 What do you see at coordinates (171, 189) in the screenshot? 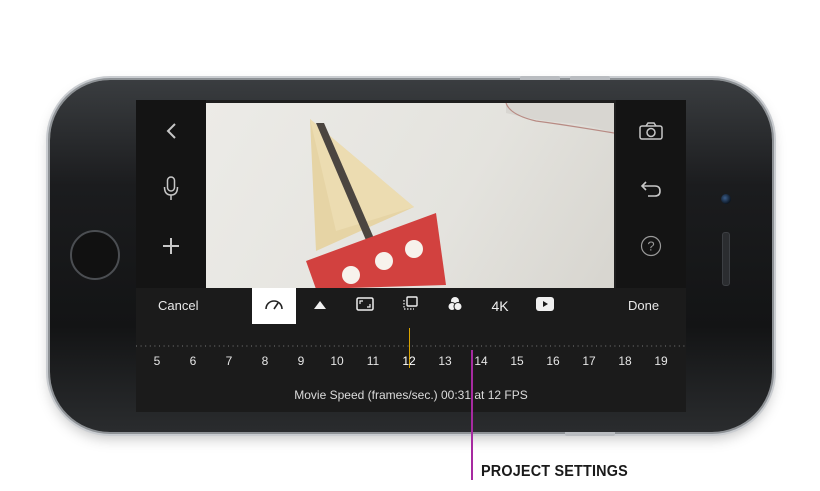
I see `microphone-icon` at bounding box center [171, 189].